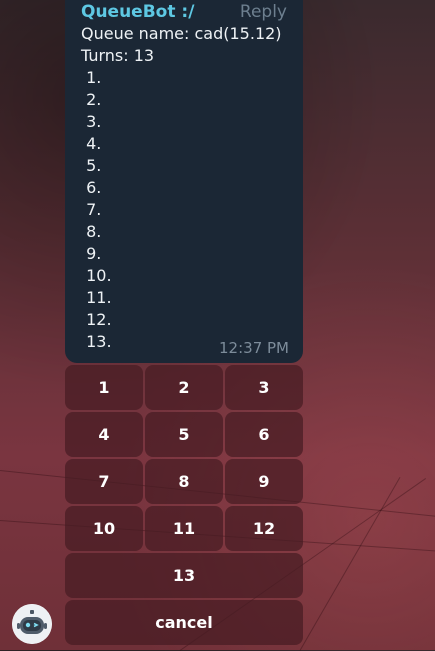 The height and width of the screenshot is (651, 435). I want to click on keyboard-row: 13, so click(184, 575).